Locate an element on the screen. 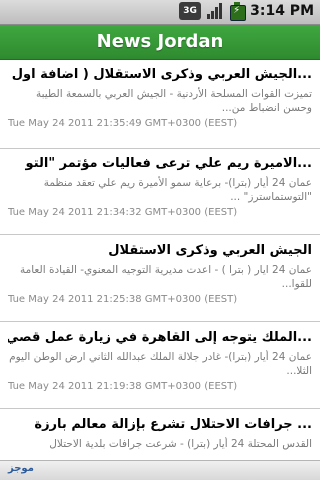 The width and height of the screenshot is (320, 480). signal-icon is located at coordinates (215, 11).